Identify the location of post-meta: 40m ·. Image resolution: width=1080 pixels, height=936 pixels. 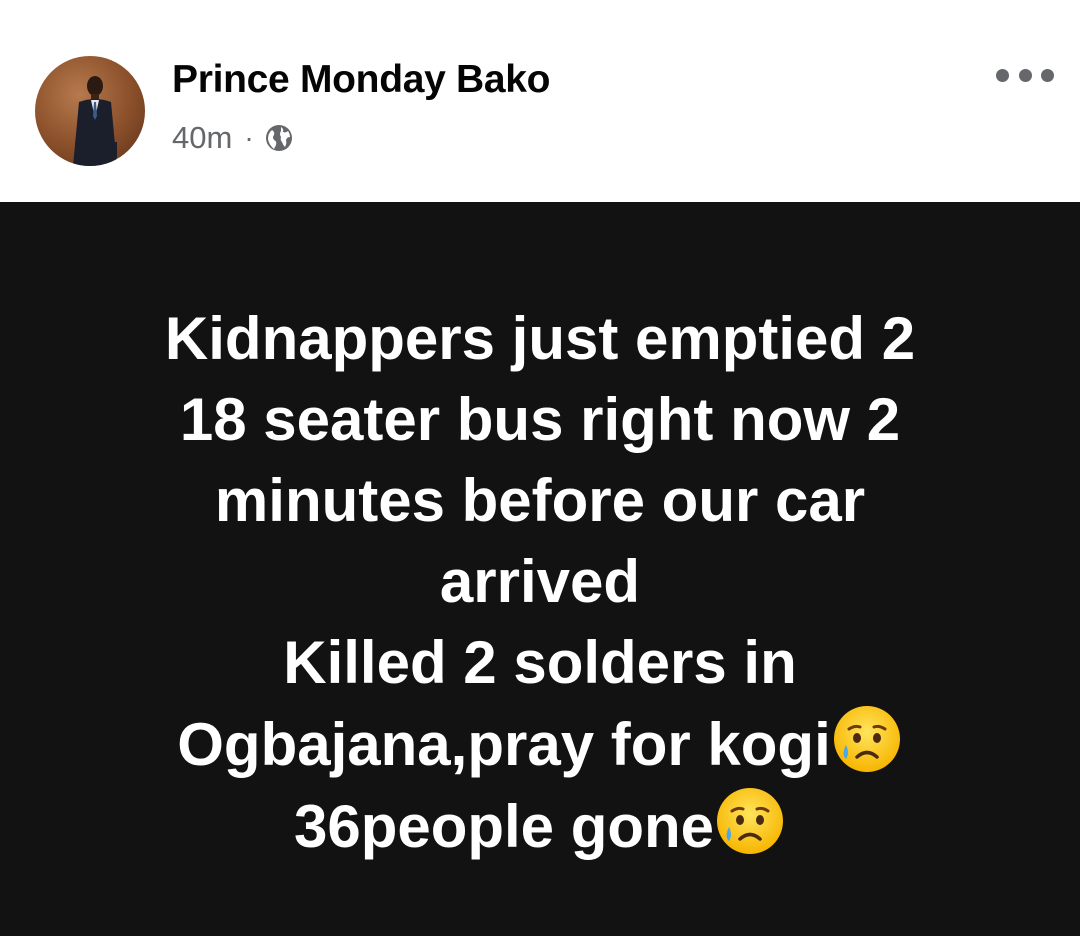
(233, 138).